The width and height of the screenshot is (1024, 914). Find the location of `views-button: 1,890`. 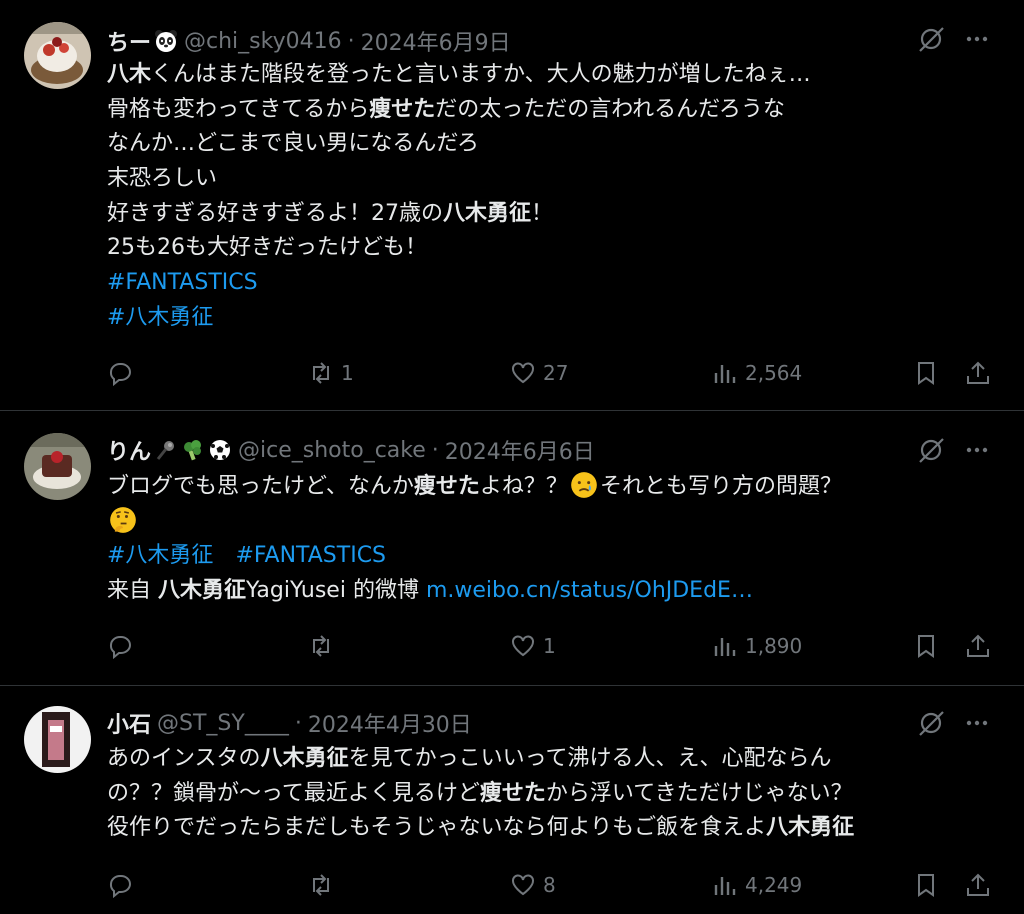

views-button: 1,890 is located at coordinates (756, 646).